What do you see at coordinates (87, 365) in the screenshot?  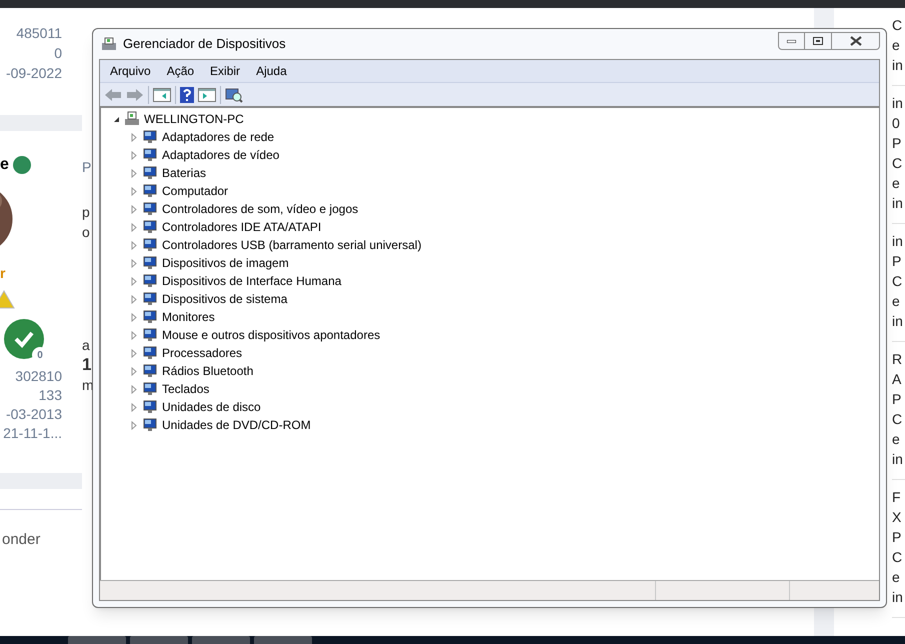 I see `text-fragment: 1` at bounding box center [87, 365].